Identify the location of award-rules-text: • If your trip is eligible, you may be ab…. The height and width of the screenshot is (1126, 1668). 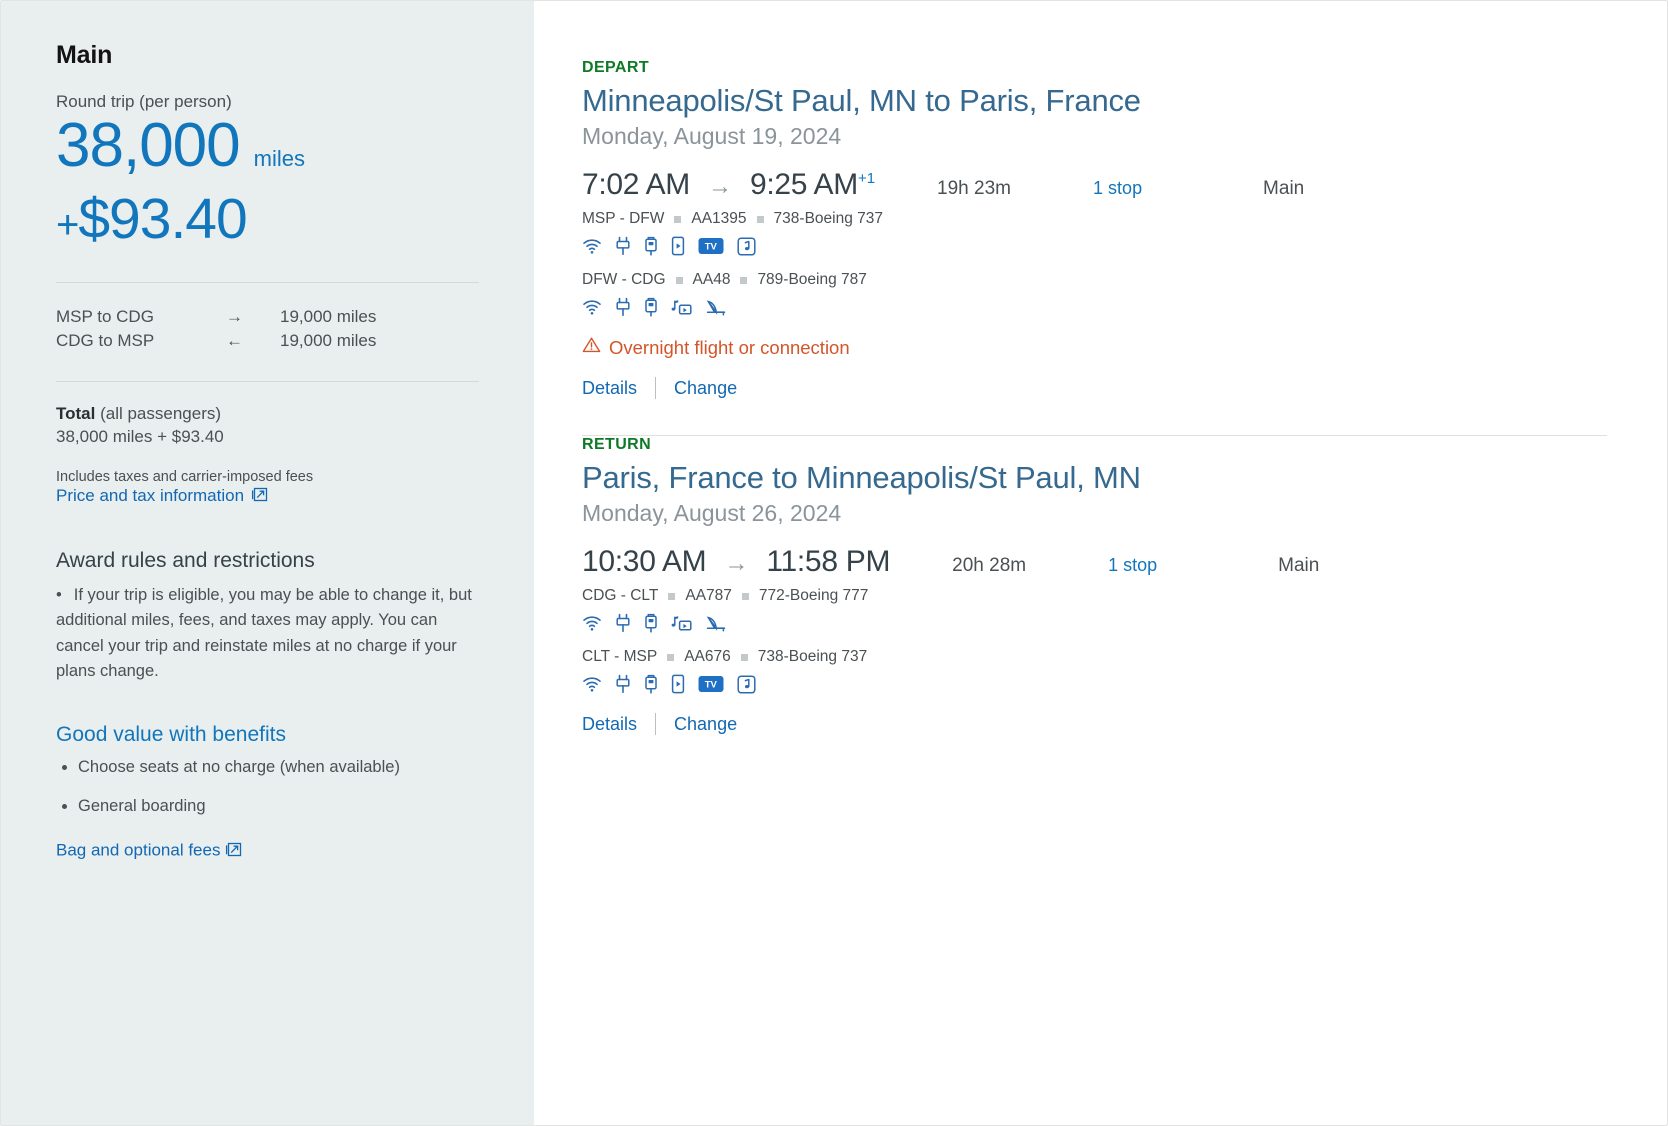
(267, 634).